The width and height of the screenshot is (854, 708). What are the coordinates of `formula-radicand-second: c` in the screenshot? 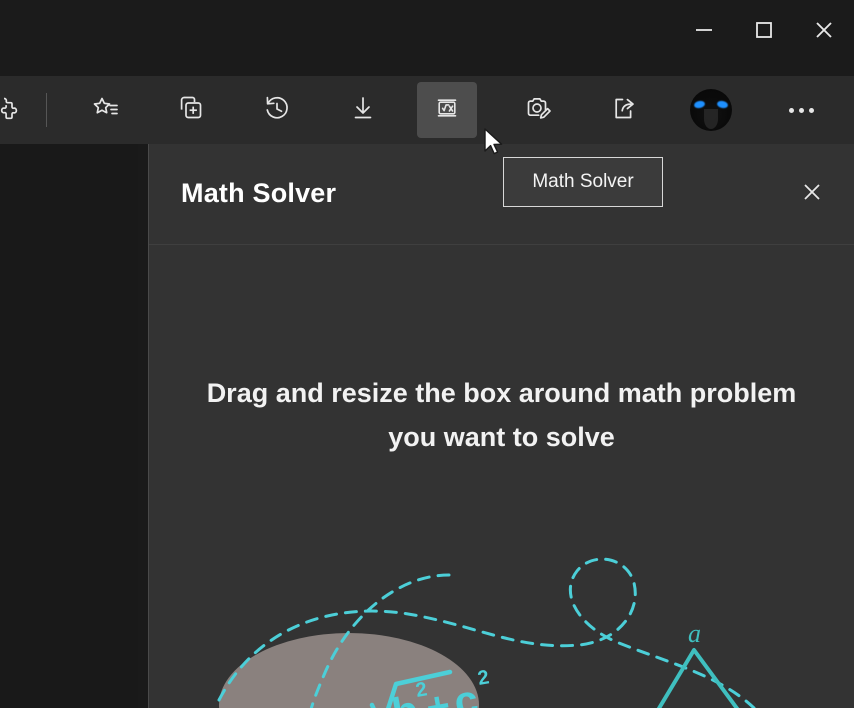 It's located at (465, 692).